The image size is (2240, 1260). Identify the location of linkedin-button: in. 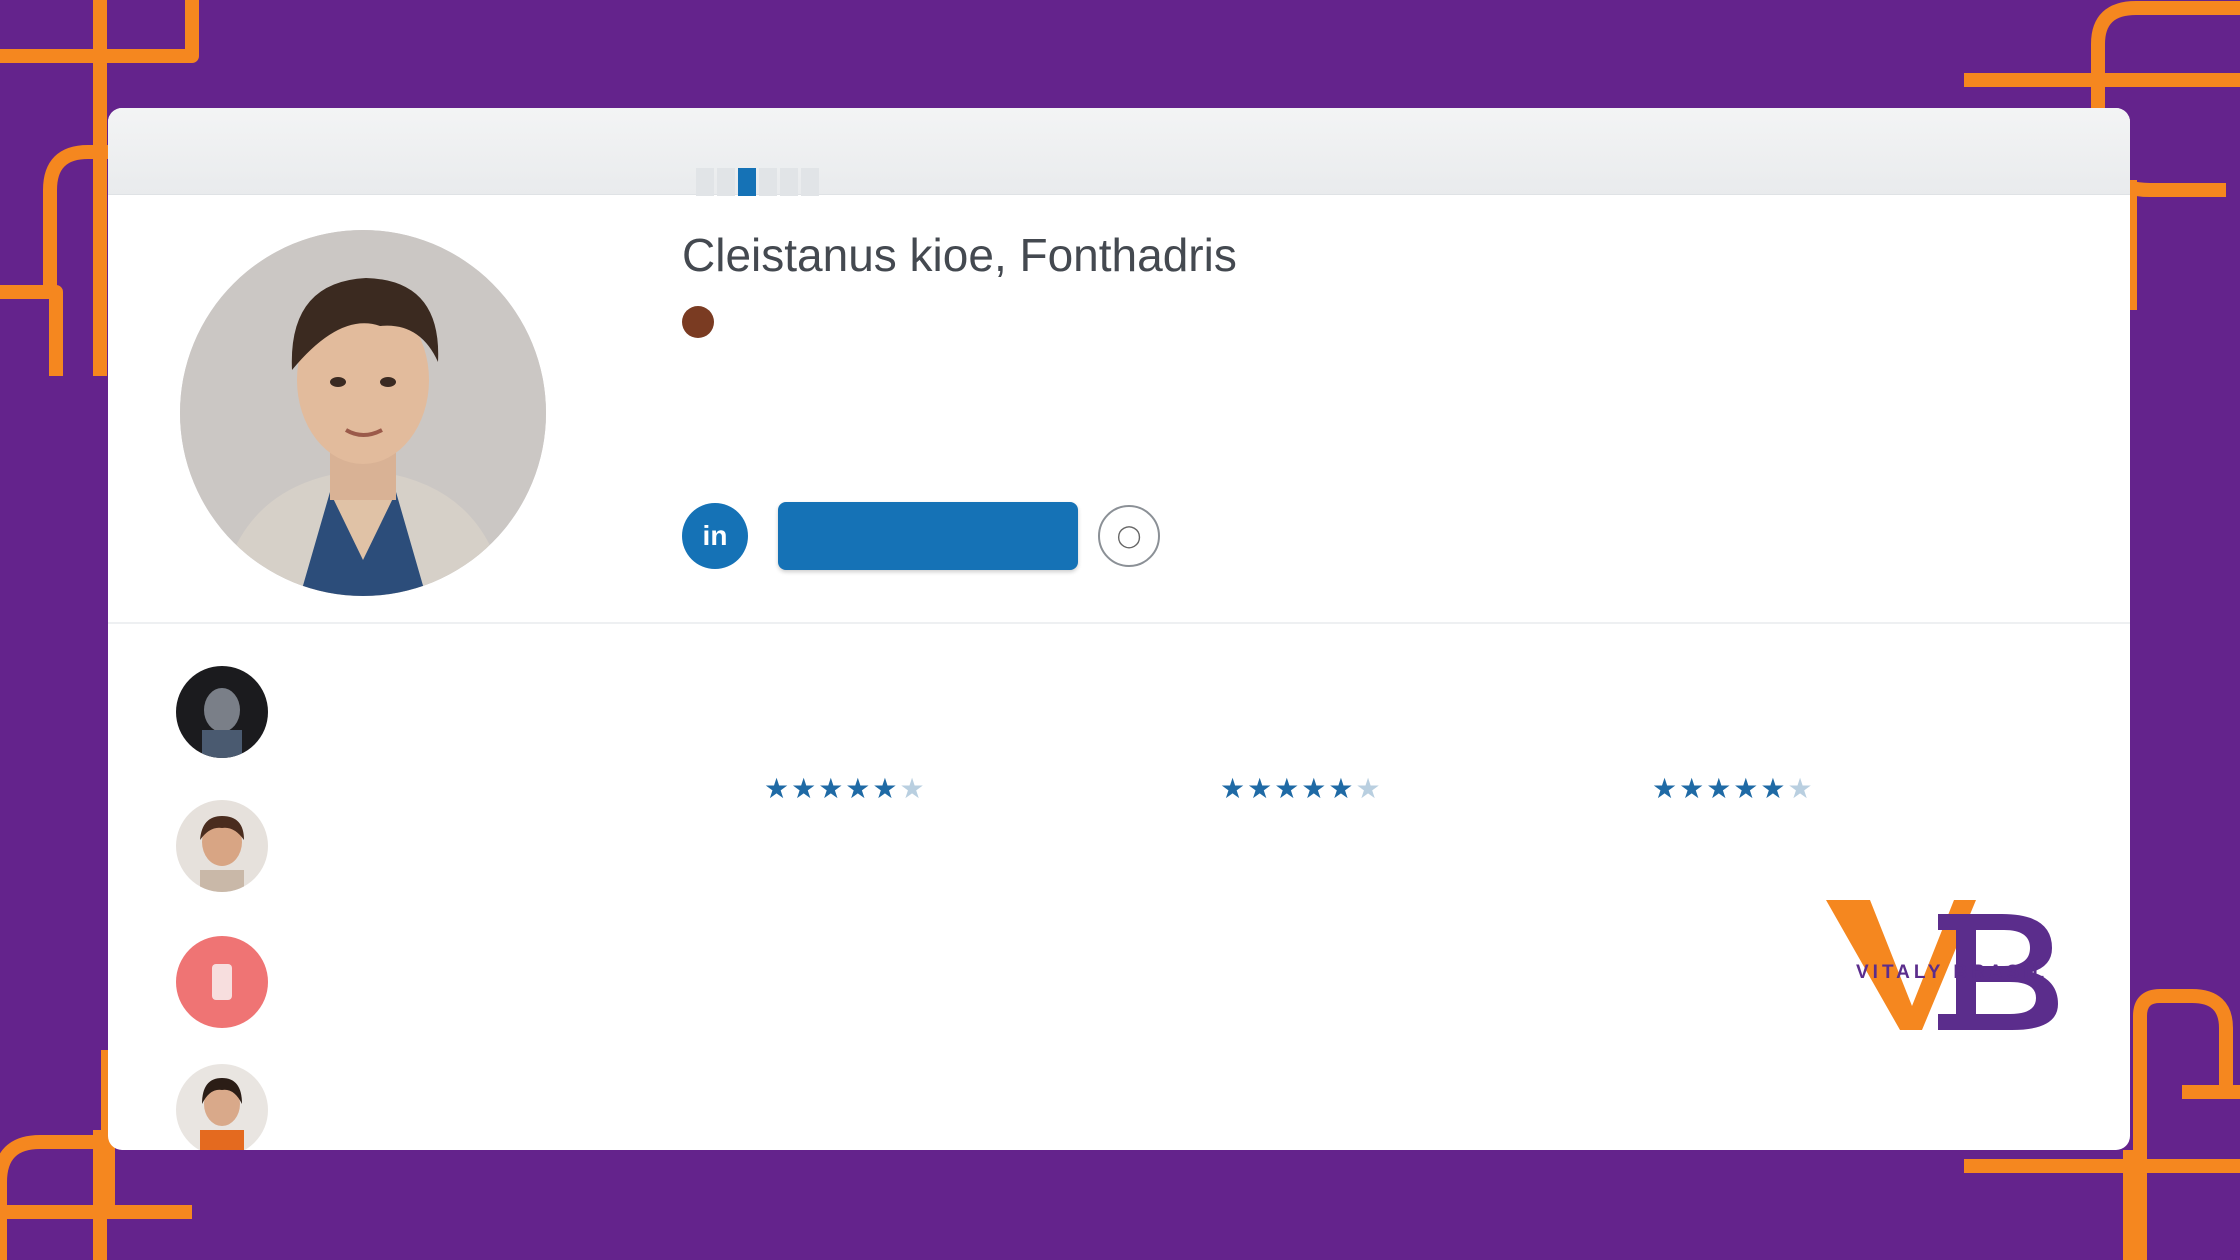
(715, 536).